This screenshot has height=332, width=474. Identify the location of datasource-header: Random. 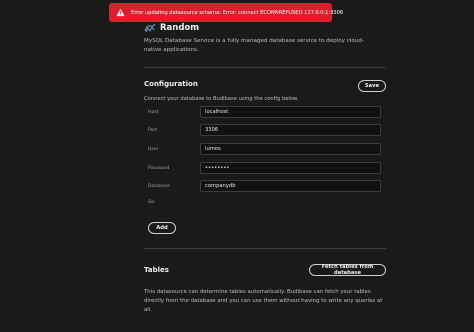
(171, 28).